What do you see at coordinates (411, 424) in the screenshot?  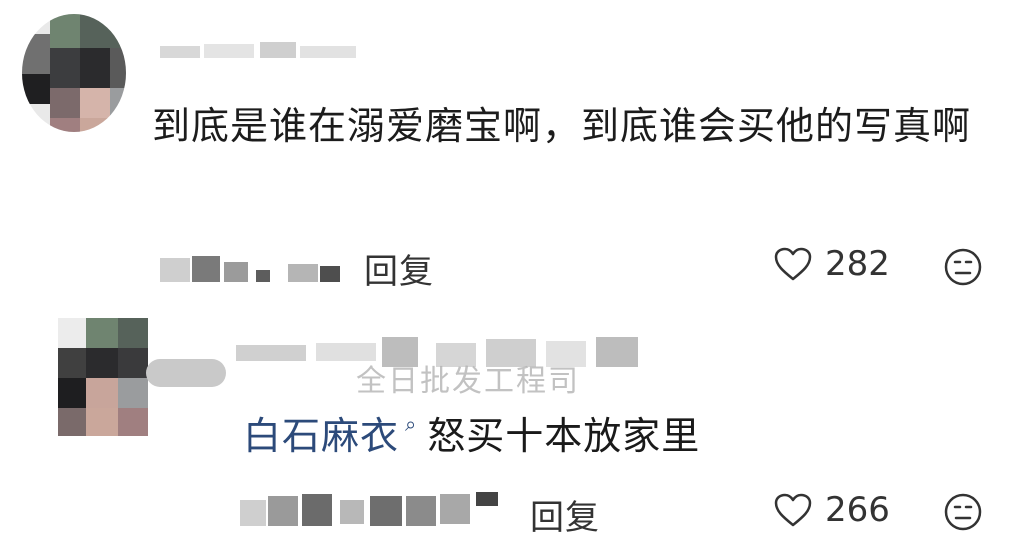 I see `search-icon: ⌕` at bounding box center [411, 424].